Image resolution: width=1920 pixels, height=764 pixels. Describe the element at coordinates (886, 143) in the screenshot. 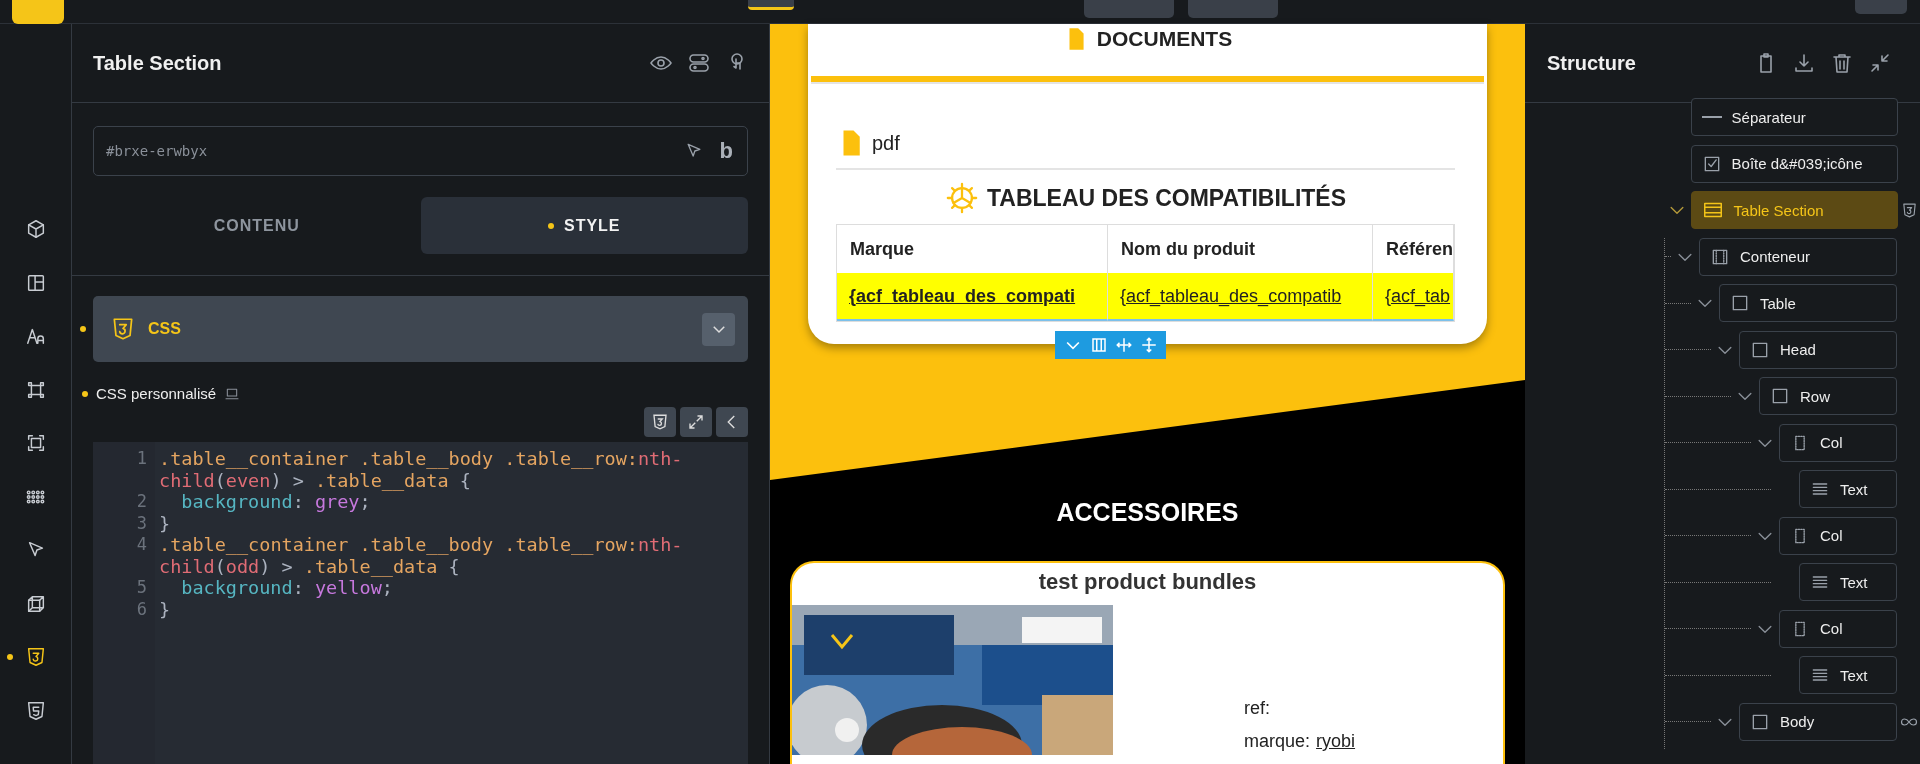

I see `file-label: pdf` at that location.